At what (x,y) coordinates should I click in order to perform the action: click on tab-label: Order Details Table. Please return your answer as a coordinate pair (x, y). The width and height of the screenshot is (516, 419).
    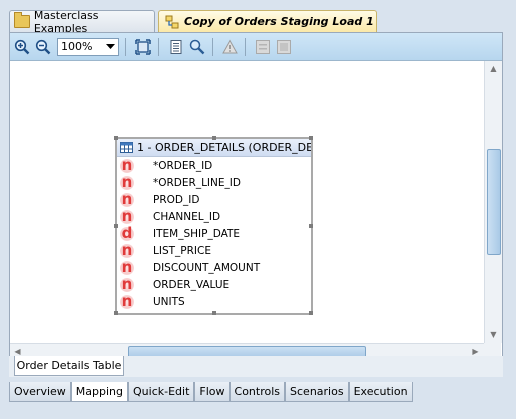
    Looking at the image, I should click on (69, 365).